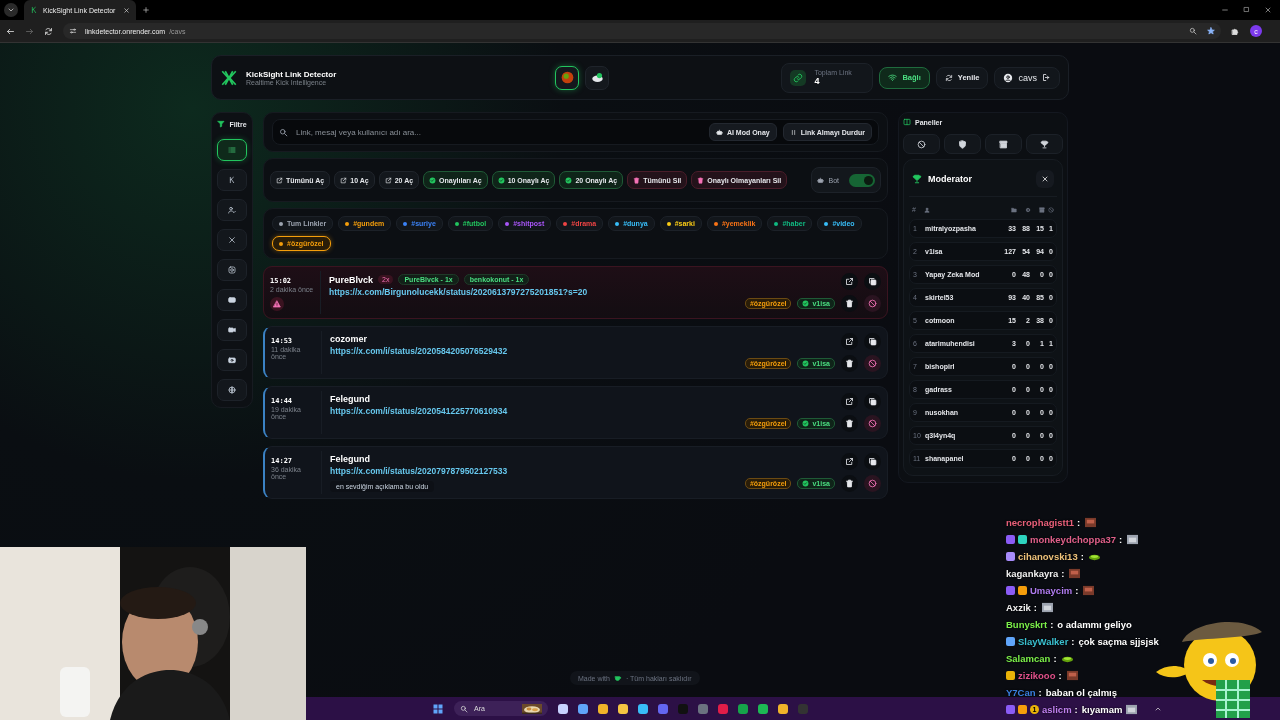 The width and height of the screenshot is (1280, 720). I want to click on chat-username: Axzik, so click(1018, 607).